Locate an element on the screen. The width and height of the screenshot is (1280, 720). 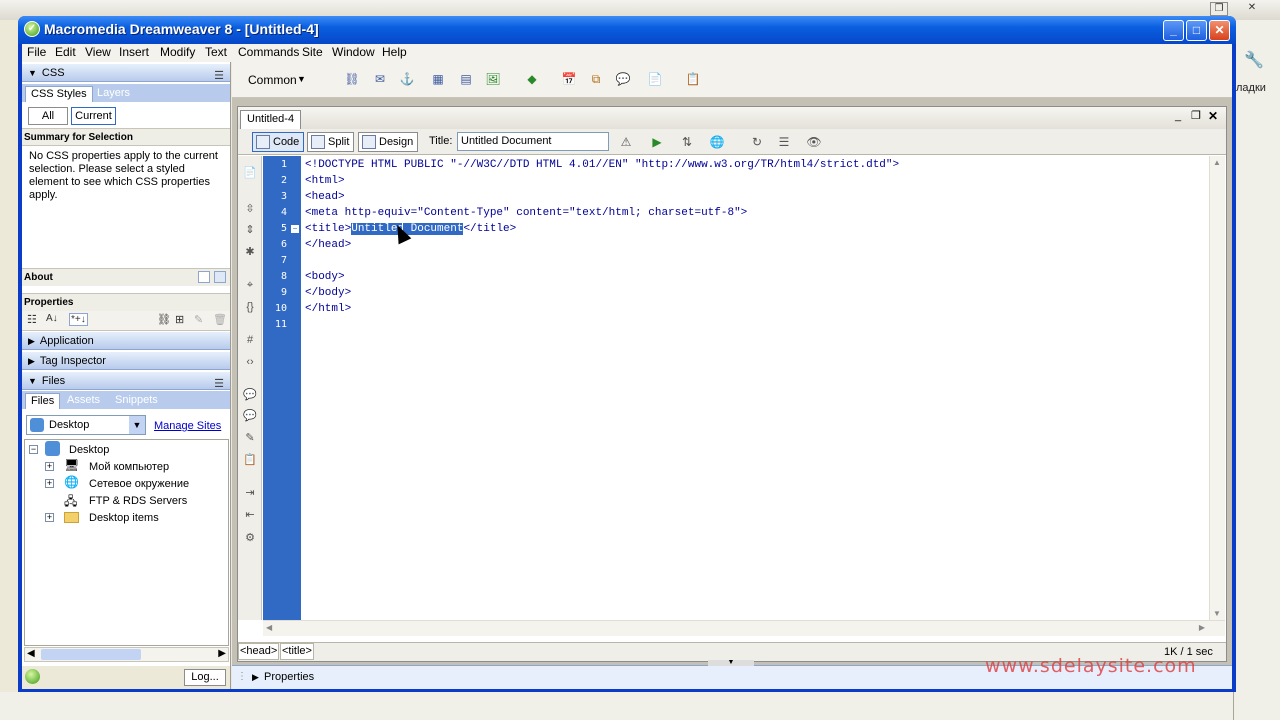
collapse-node-icon: − is located at coordinates (33, 449).